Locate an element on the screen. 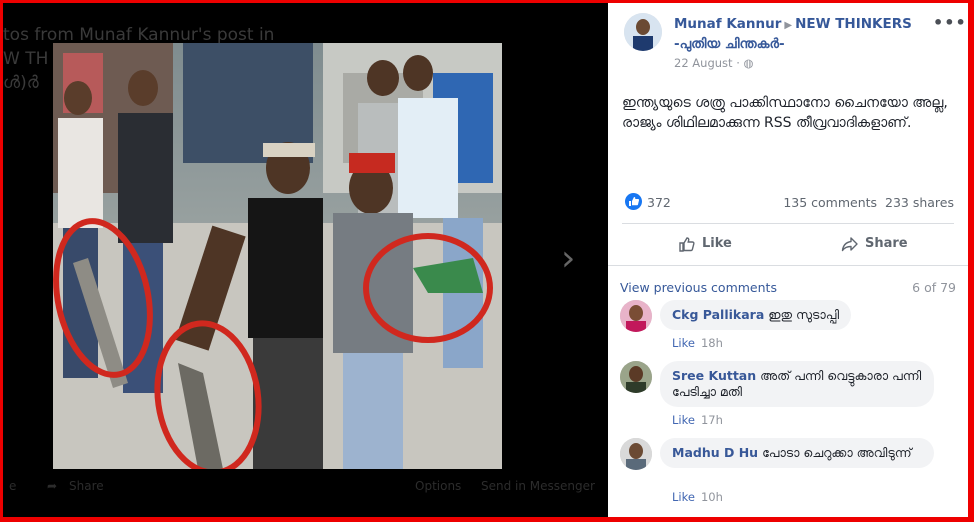 This screenshot has height=522, width=974. comment-time: 17h is located at coordinates (712, 420).